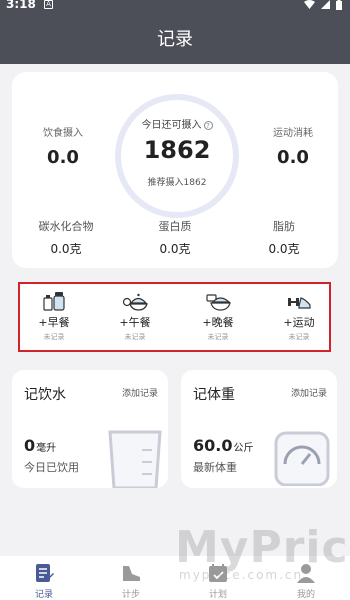  Describe the element at coordinates (293, 133) in the screenshot. I see `exercise-burn-label: 运动消耗` at that location.